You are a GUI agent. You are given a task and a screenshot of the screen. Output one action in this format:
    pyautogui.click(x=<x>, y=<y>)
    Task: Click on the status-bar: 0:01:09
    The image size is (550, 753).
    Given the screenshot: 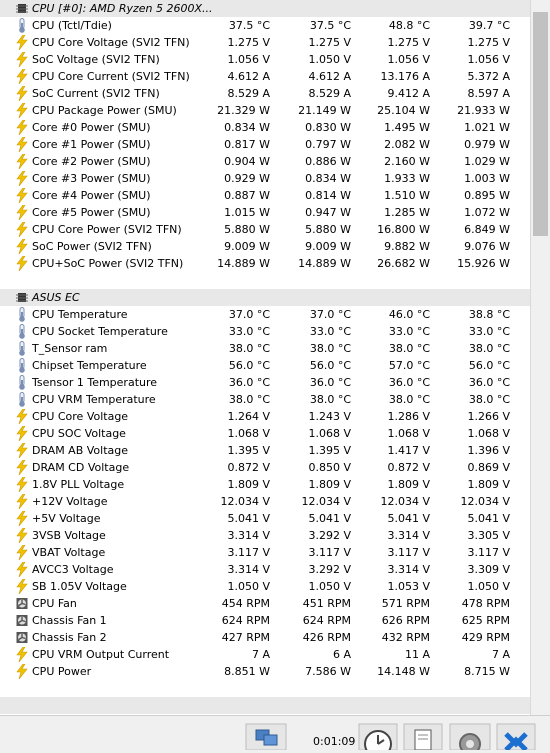 What is the action you would take?
    pyautogui.click(x=275, y=734)
    